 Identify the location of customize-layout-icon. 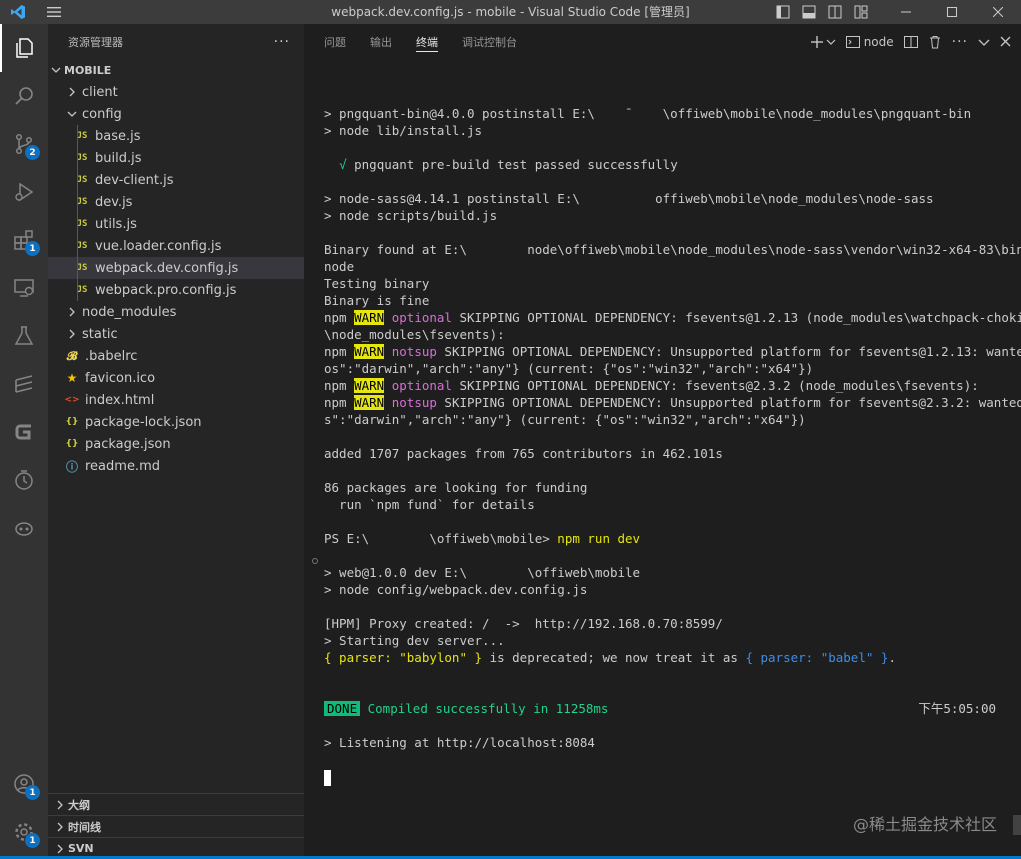
(861, 12).